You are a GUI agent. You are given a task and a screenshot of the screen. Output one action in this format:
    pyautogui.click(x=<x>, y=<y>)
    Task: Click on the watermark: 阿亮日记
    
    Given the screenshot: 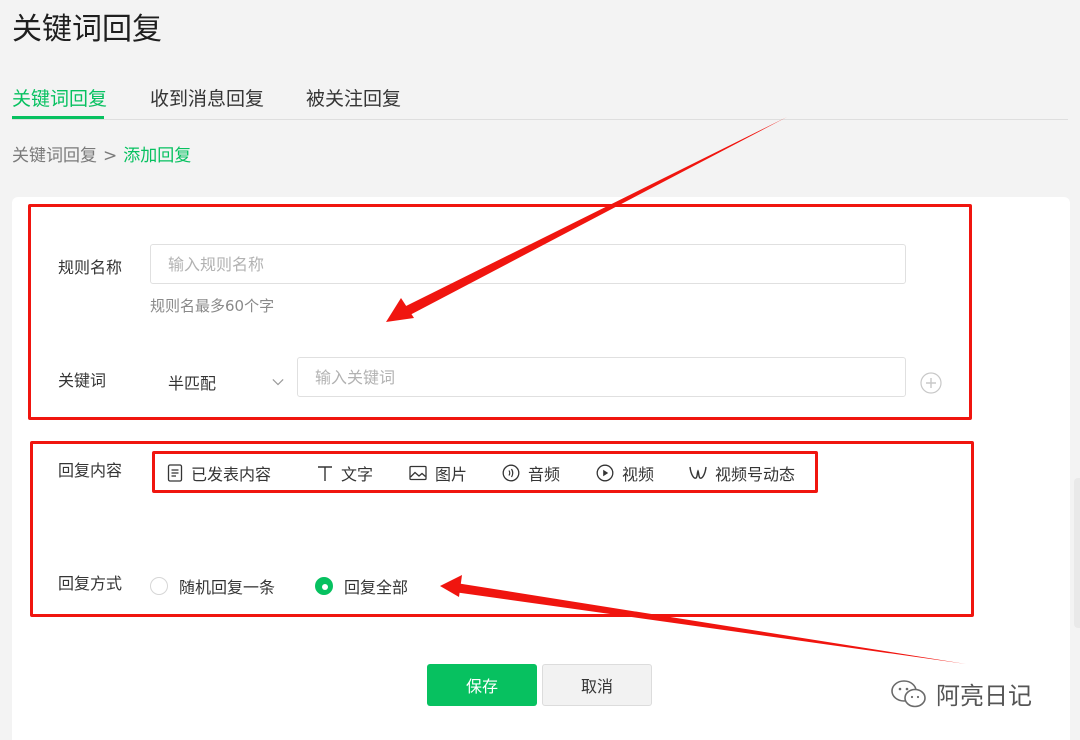 What is the action you would take?
    pyautogui.click(x=961, y=693)
    